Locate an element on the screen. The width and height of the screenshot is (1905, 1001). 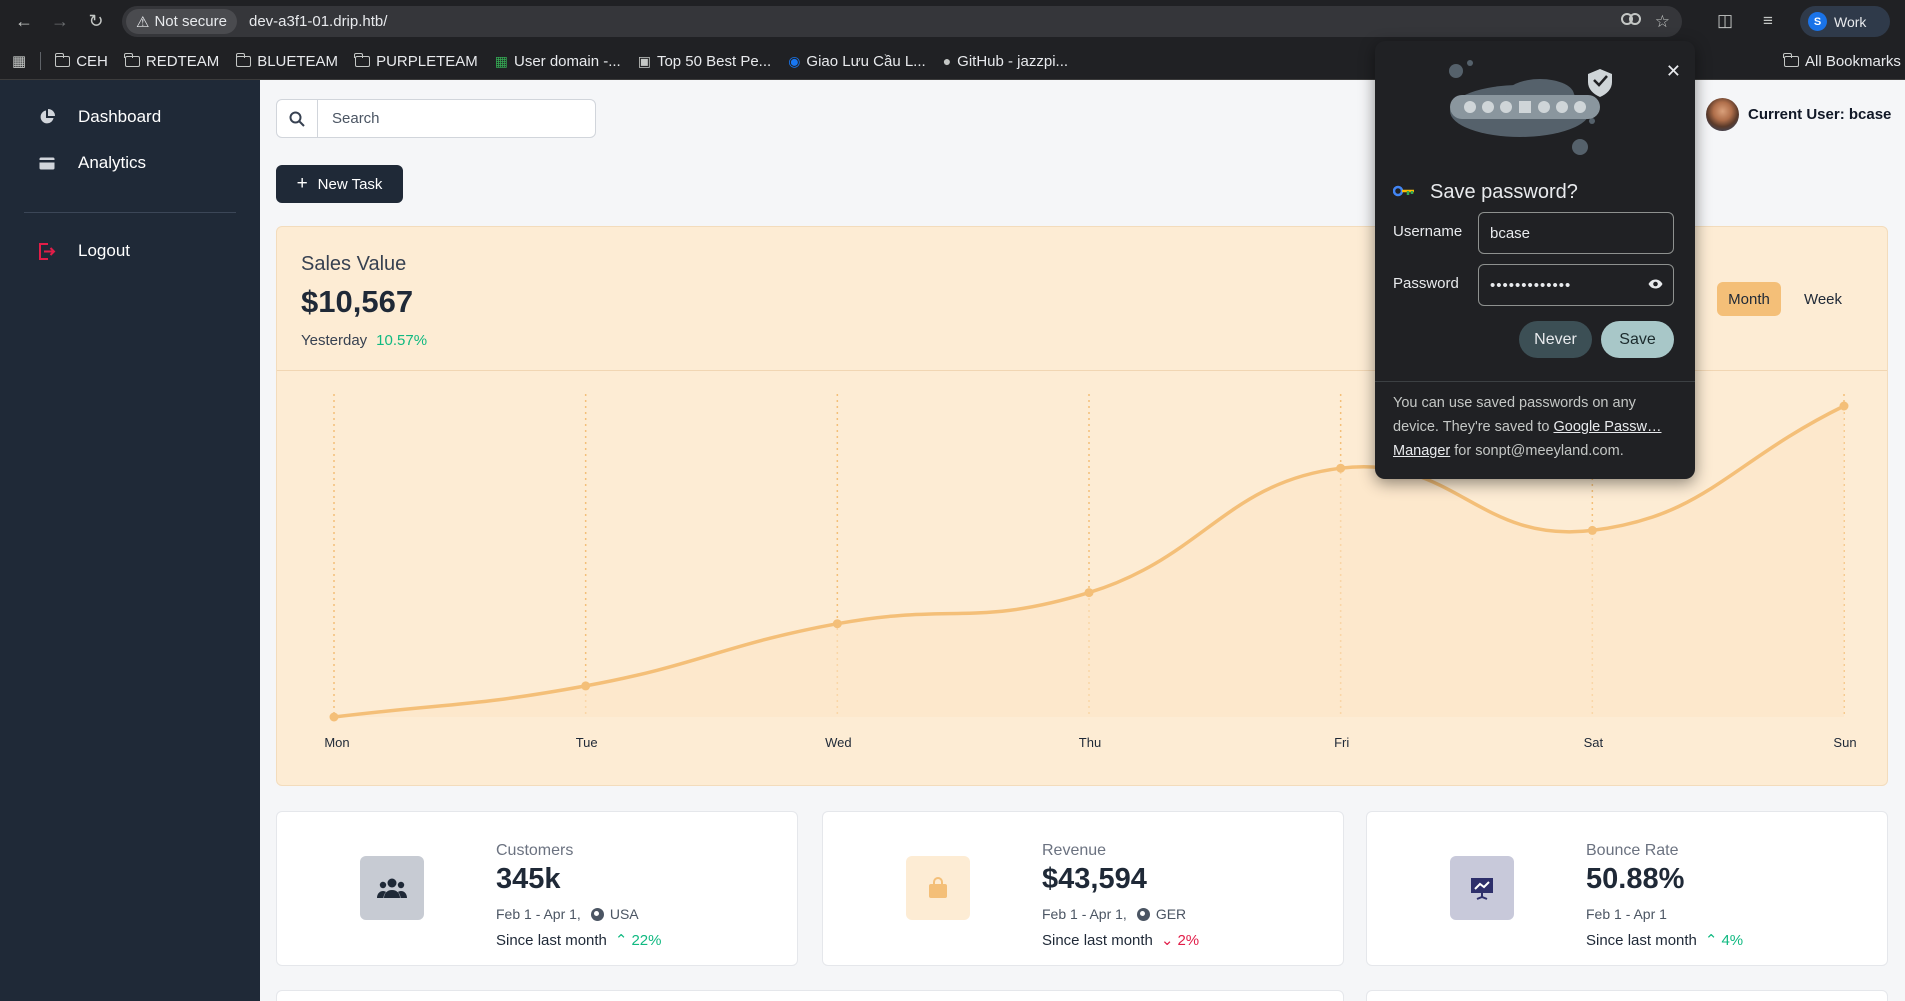
sales-value: $10,567 is located at coordinates (357, 301).